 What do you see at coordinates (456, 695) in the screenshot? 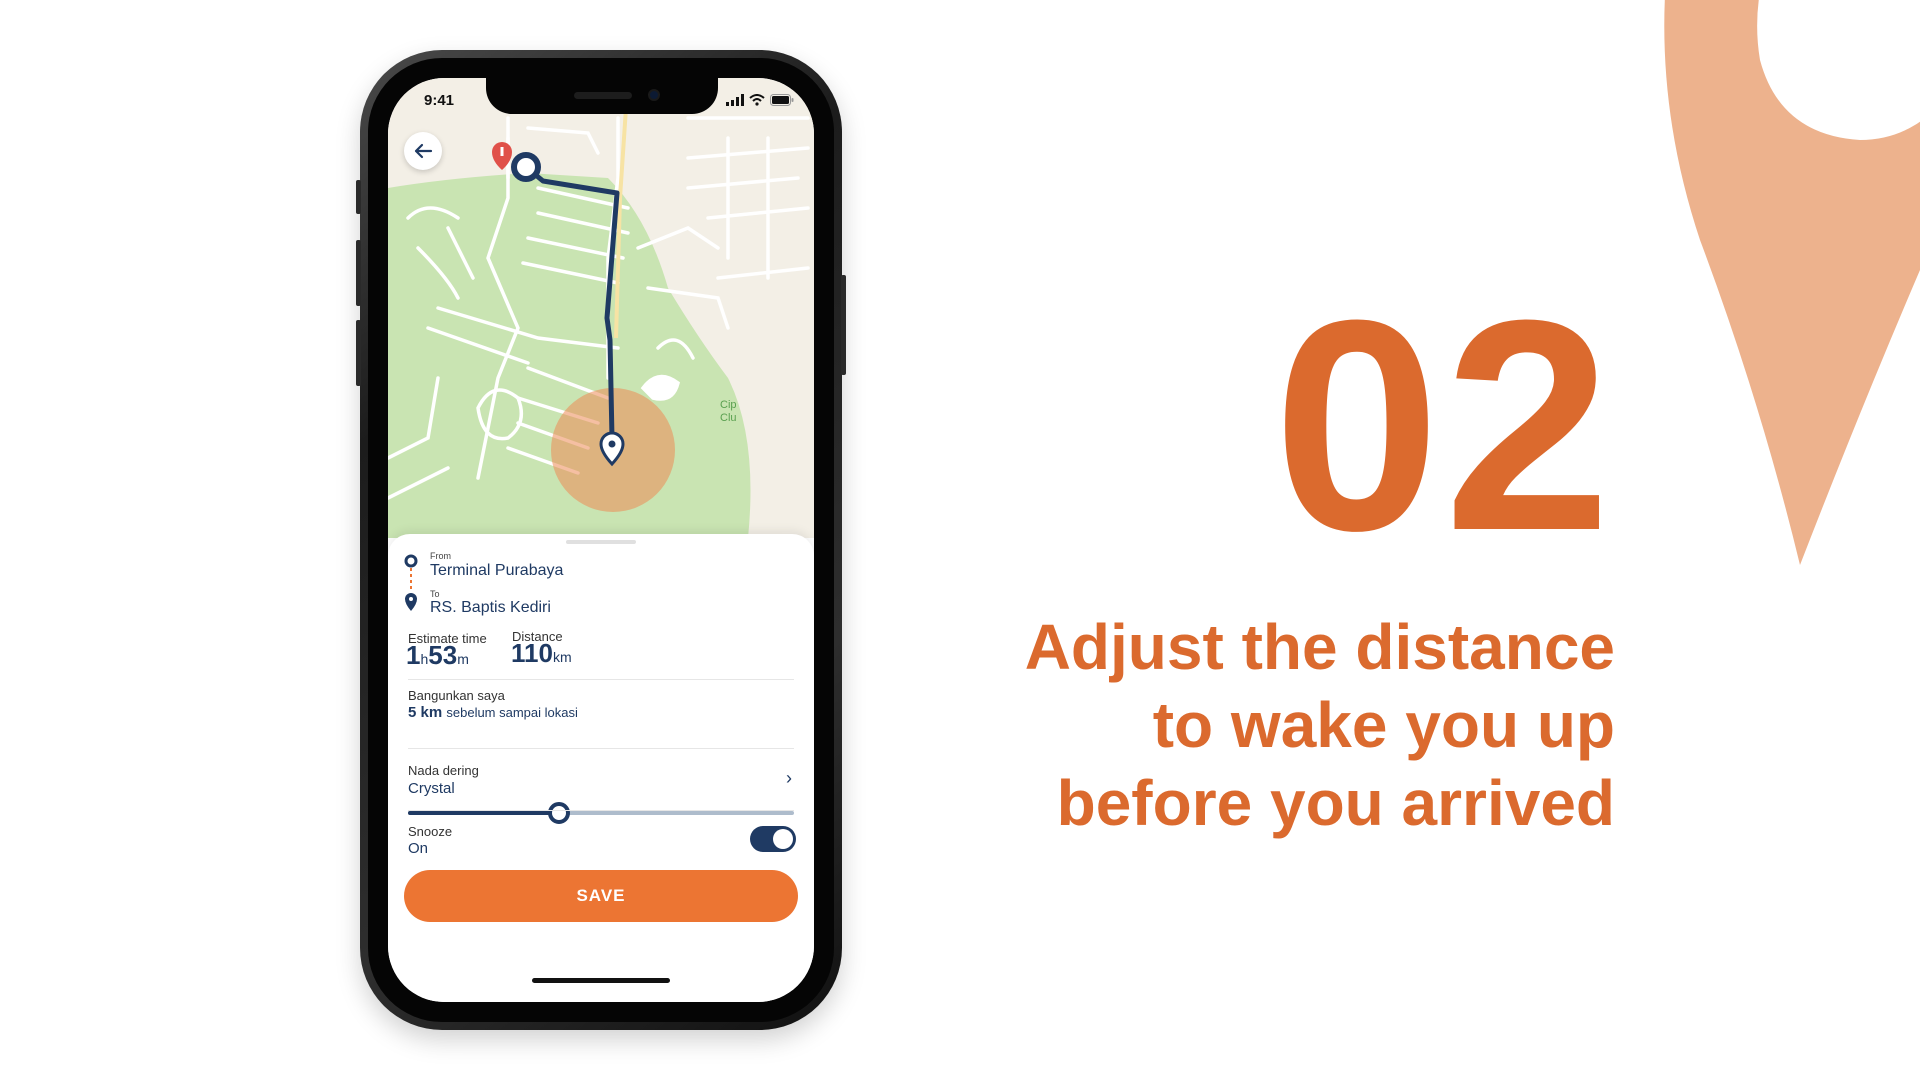
I see `wake-label: Bangunkan saya` at bounding box center [456, 695].